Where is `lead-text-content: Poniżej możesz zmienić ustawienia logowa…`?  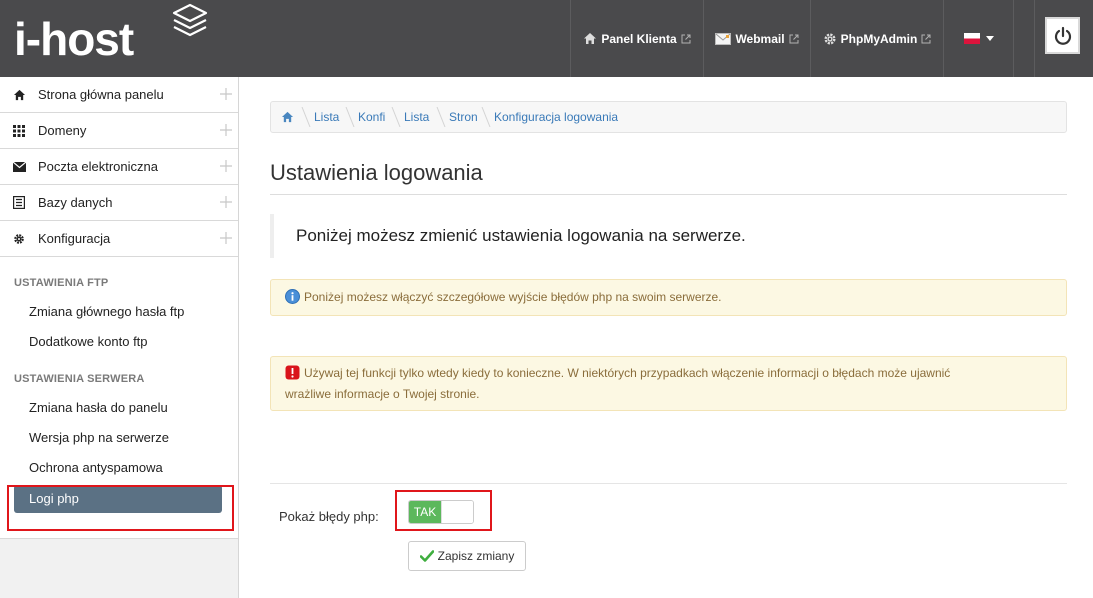 lead-text-content: Poniżej możesz zmienić ustawienia logowa… is located at coordinates (521, 235).